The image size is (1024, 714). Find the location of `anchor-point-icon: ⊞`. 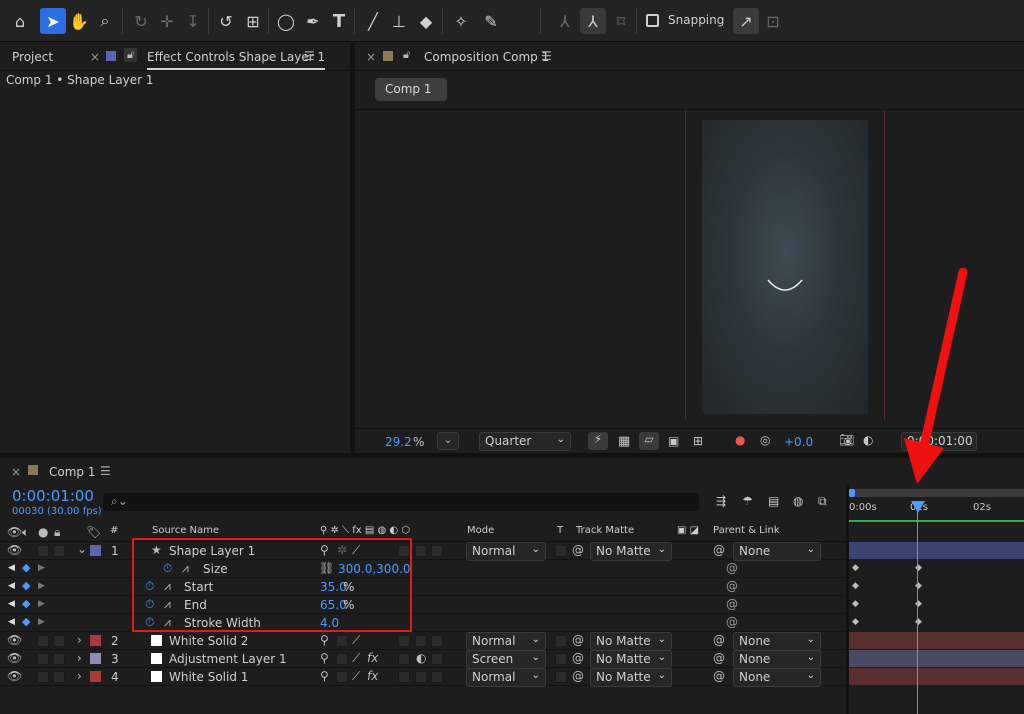

anchor-point-icon: ⊞ is located at coordinates (253, 21).